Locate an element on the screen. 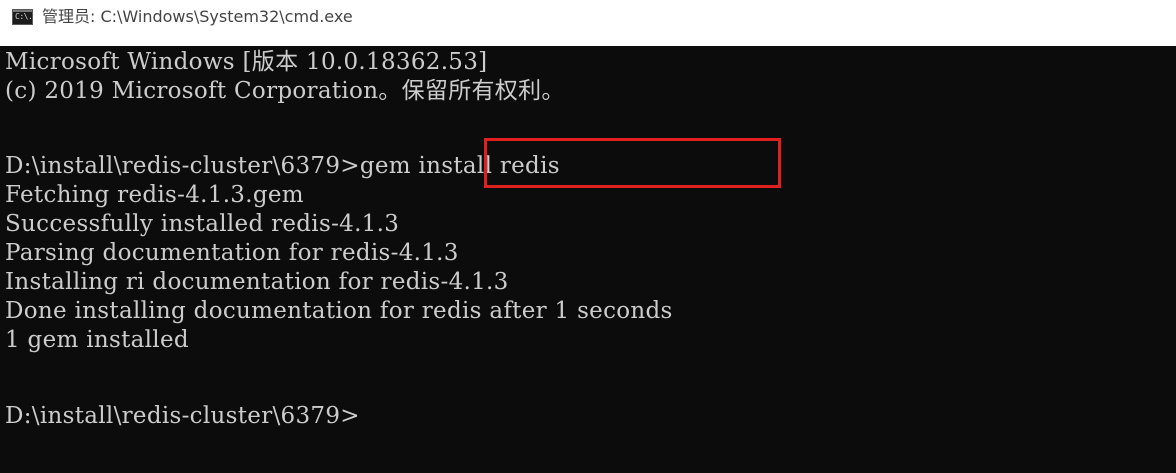 This screenshot has height=473, width=1176. console-line-copyright: (c) 2019 Microsoft Corporation。保留所有权利。 is located at coordinates (285, 91).